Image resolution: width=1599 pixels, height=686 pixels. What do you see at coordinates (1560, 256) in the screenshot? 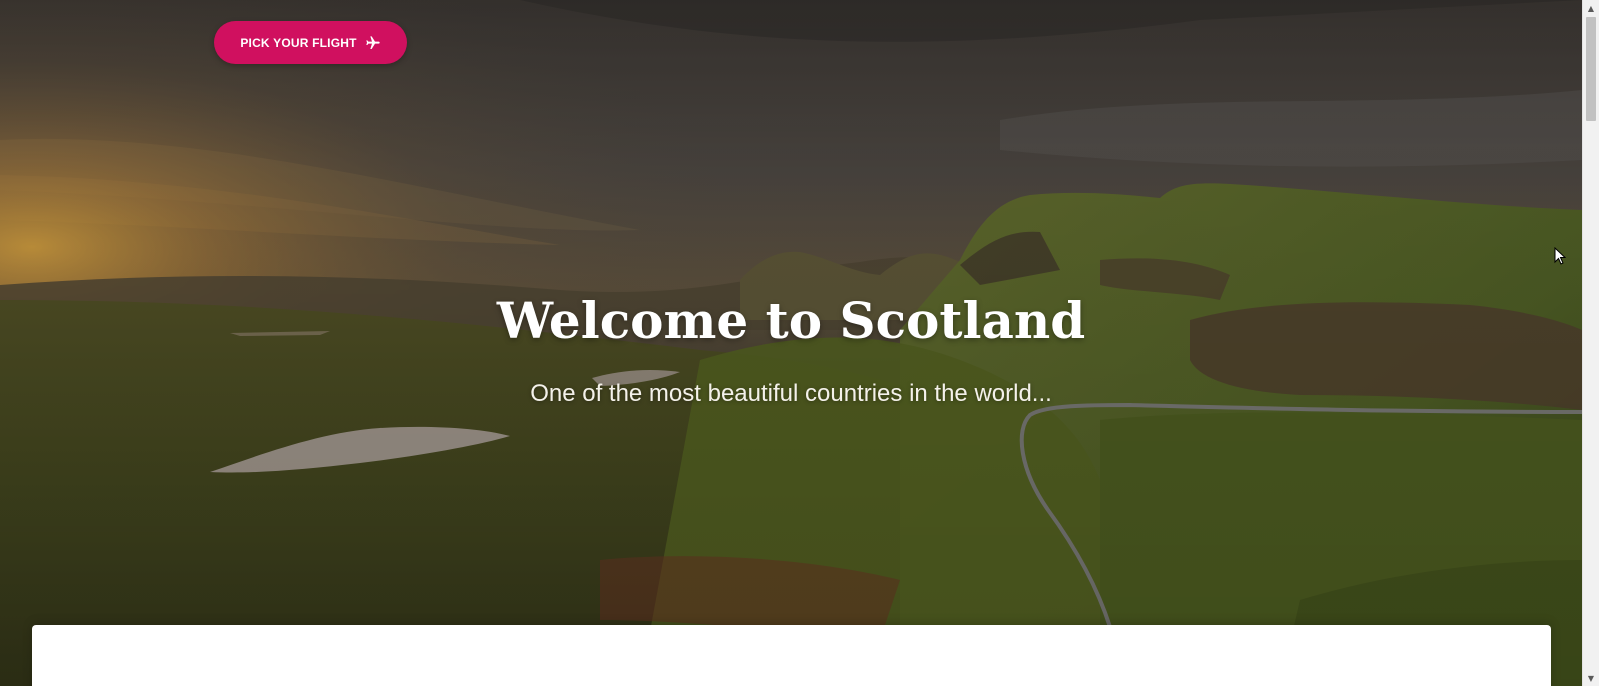
I see `mouse-pointer-icon` at bounding box center [1560, 256].